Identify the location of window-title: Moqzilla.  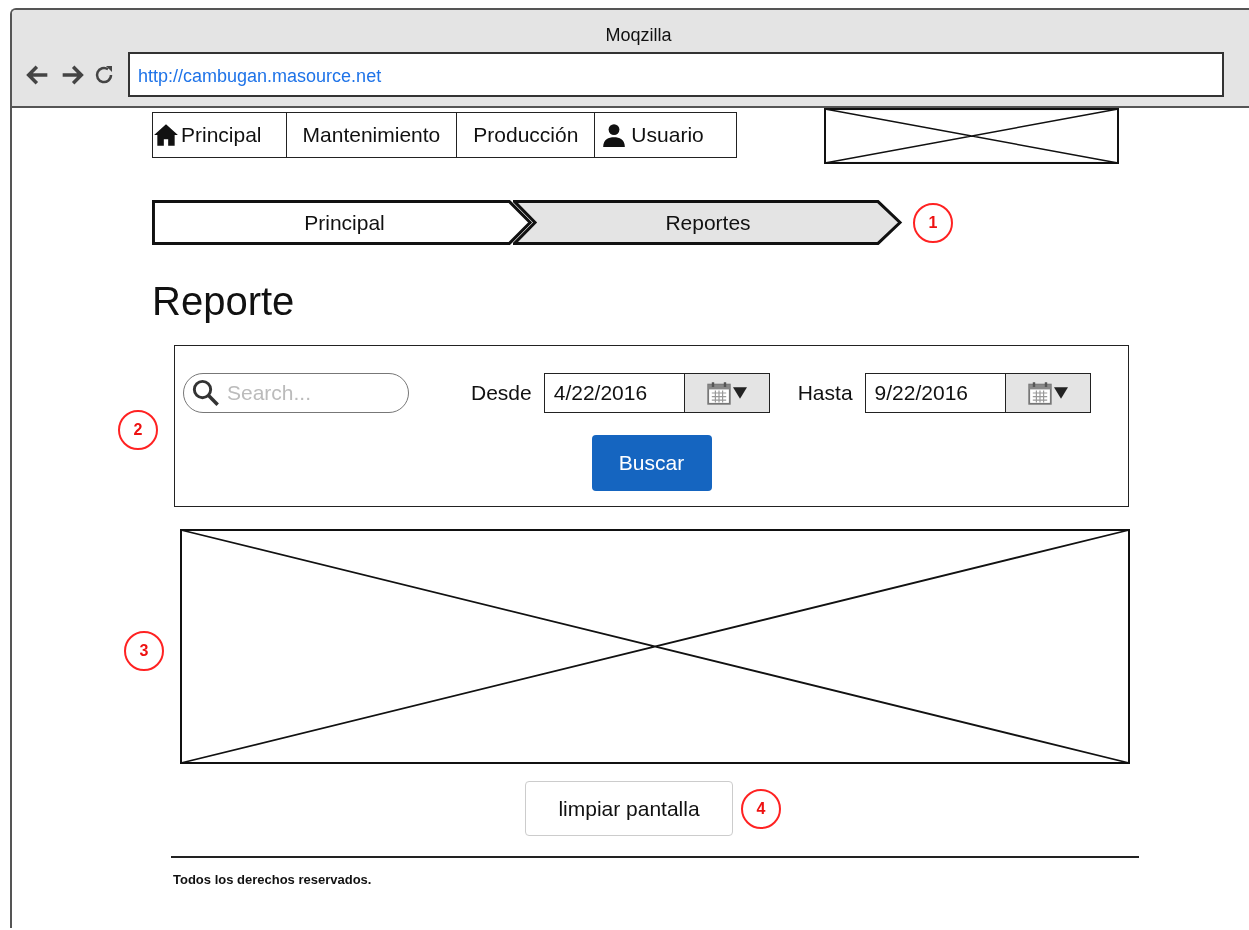
(638, 35).